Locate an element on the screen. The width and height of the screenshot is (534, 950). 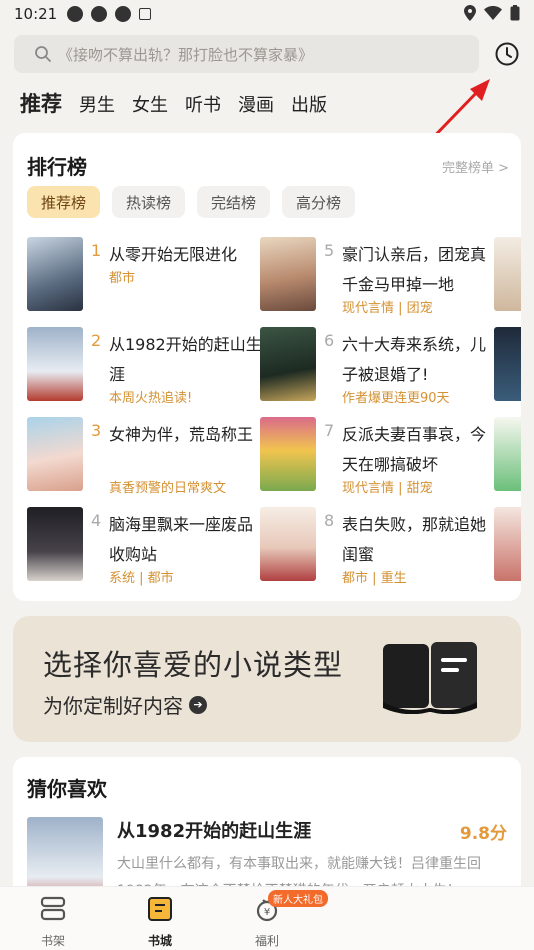
rank-number: 7 is located at coordinates (329, 430).